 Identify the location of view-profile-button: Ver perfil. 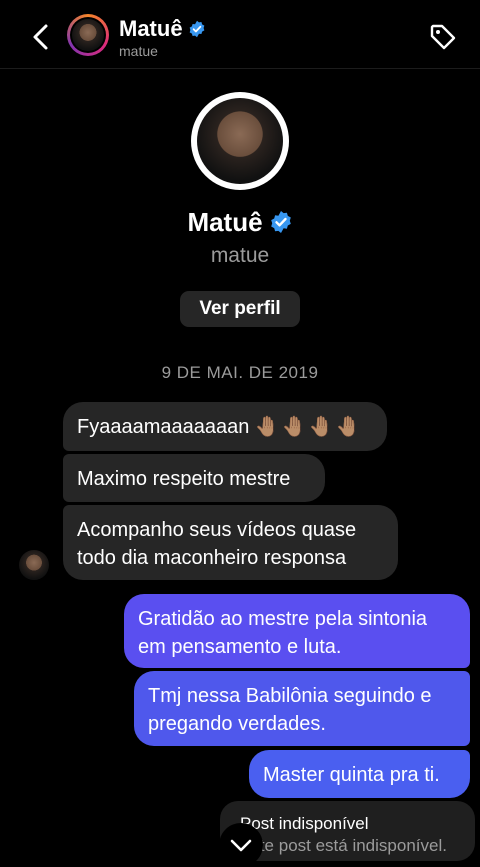
(240, 309).